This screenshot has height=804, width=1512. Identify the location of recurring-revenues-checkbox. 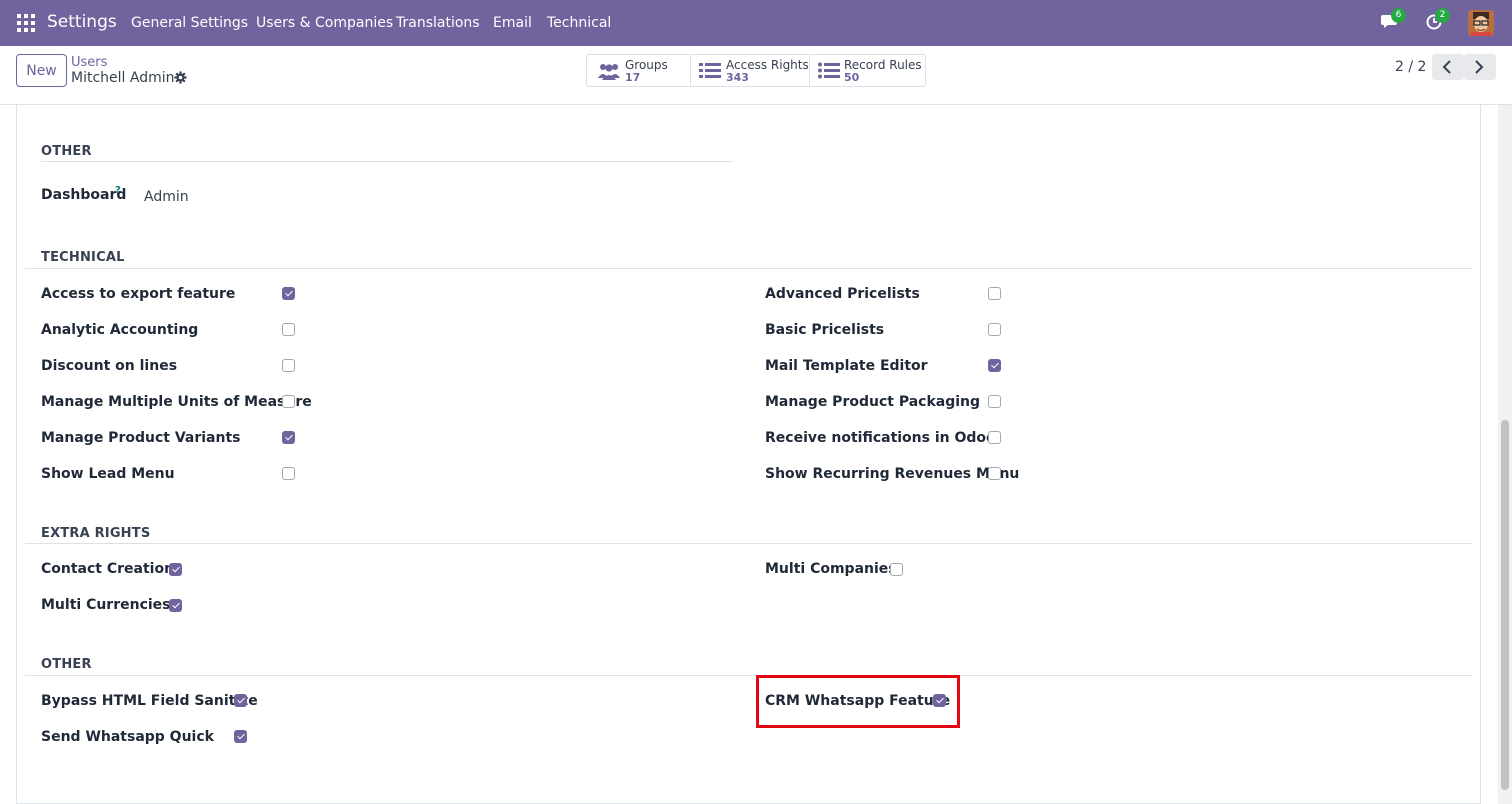
(994, 473).